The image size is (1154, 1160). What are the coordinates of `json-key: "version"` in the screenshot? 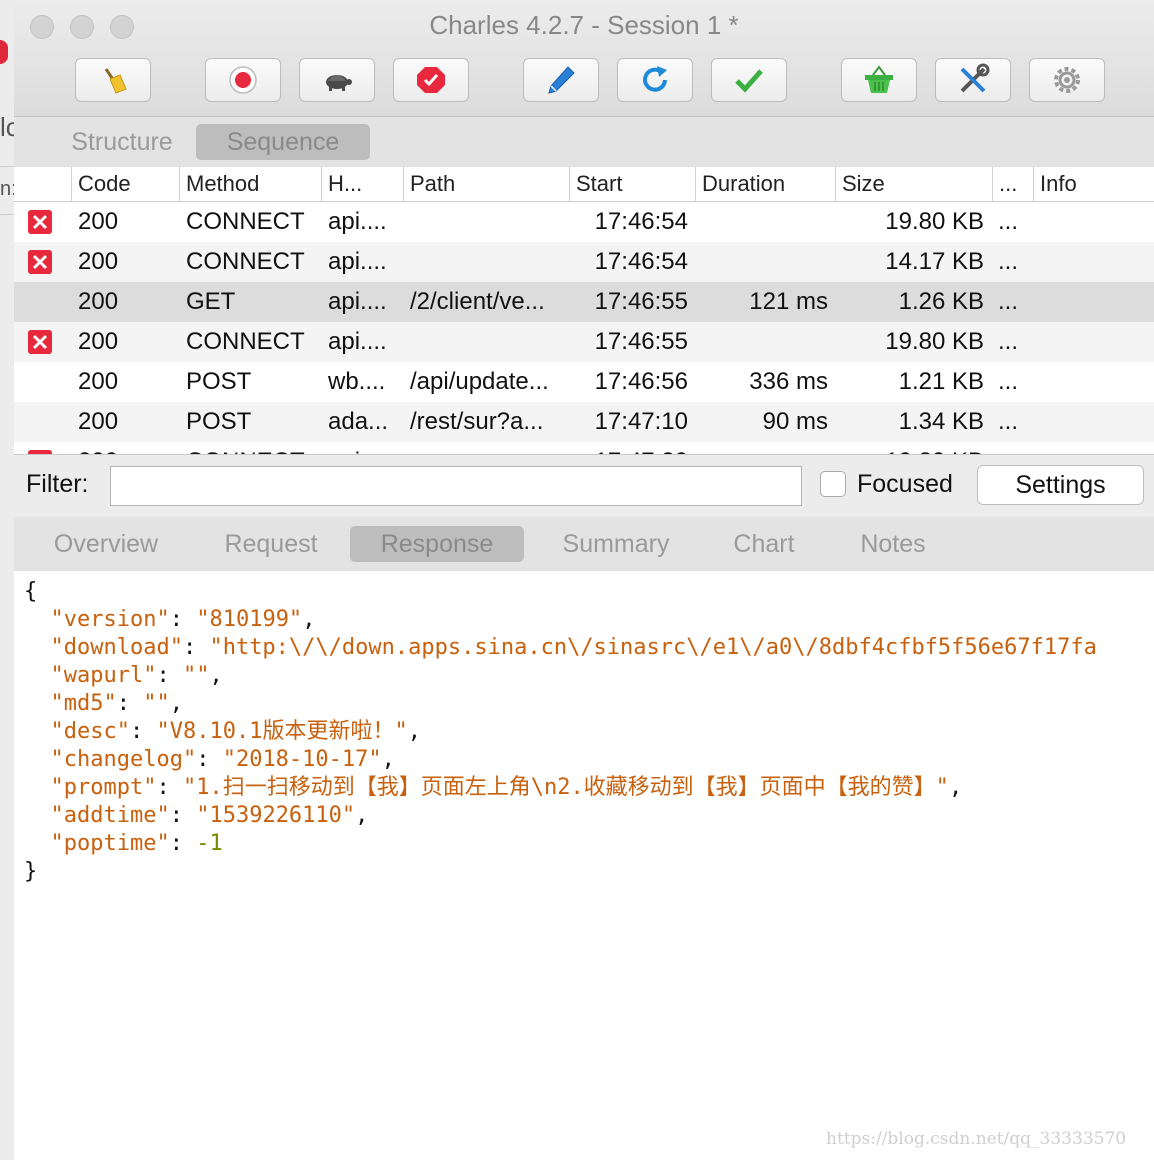 It's located at (110, 619).